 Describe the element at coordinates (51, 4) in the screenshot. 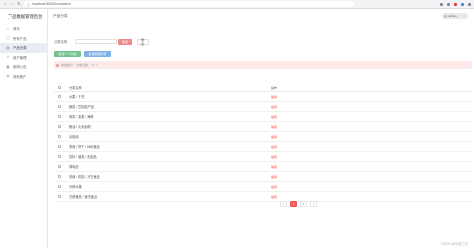

I see `url-text: localhost:8082/food/admin` at that location.